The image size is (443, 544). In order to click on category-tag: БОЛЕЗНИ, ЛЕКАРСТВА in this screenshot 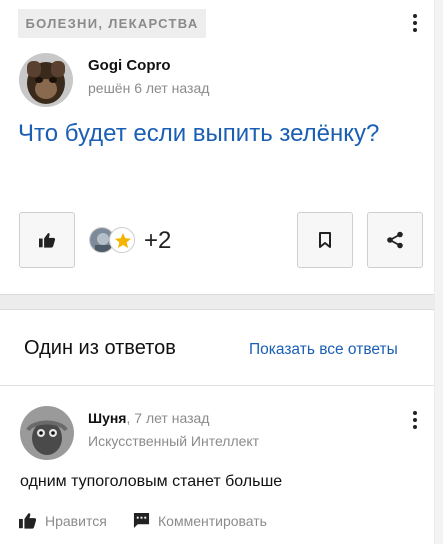, I will do `click(112, 23)`.